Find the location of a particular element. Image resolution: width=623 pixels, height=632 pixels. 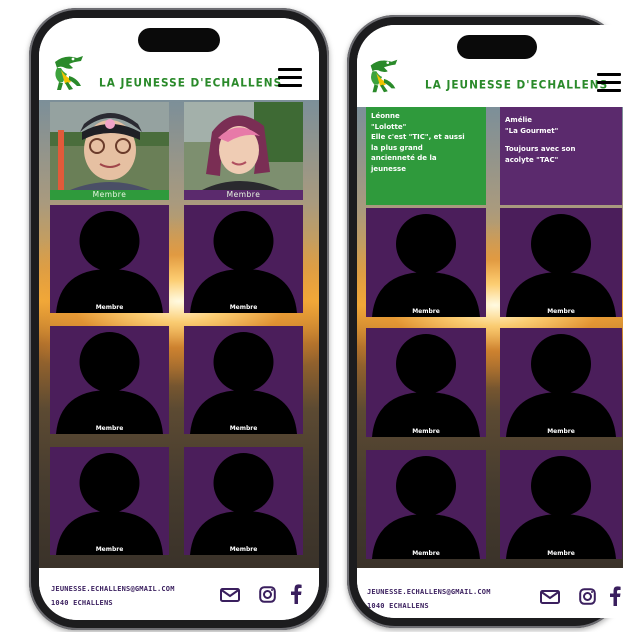

info-line is located at coordinates (561, 140).